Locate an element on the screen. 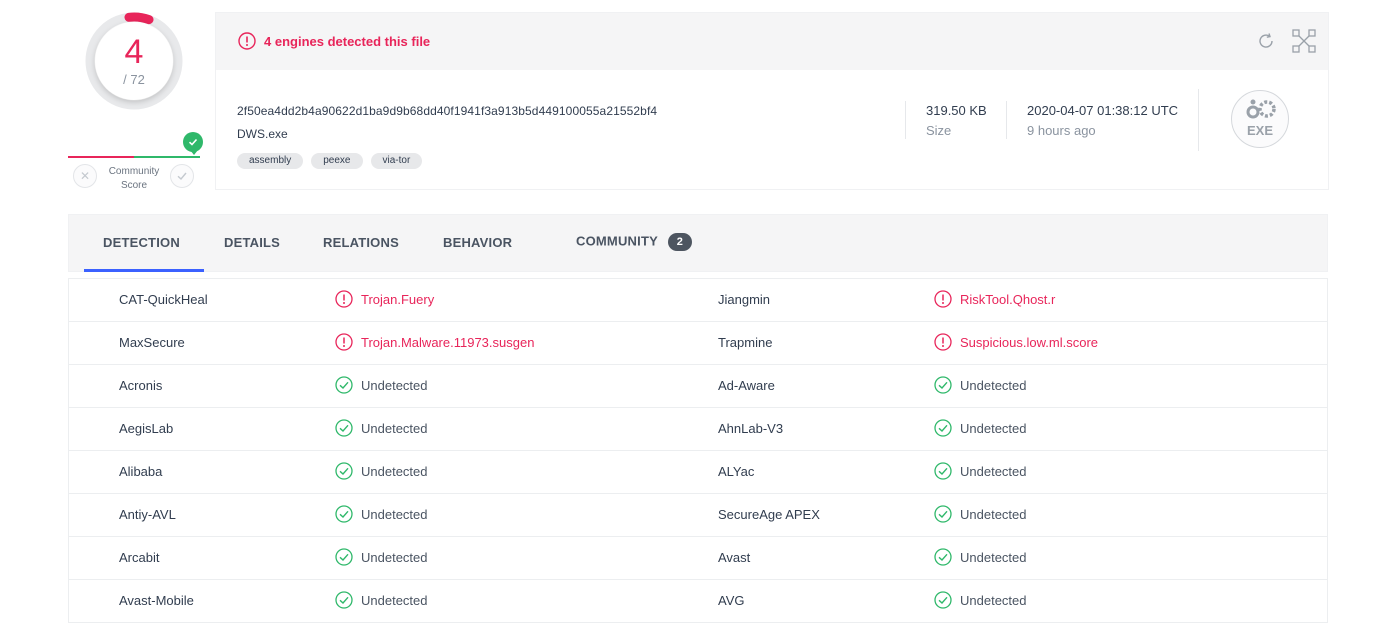 This screenshot has height=623, width=1373. engine-name: Avast-Mobile is located at coordinates (156, 600).